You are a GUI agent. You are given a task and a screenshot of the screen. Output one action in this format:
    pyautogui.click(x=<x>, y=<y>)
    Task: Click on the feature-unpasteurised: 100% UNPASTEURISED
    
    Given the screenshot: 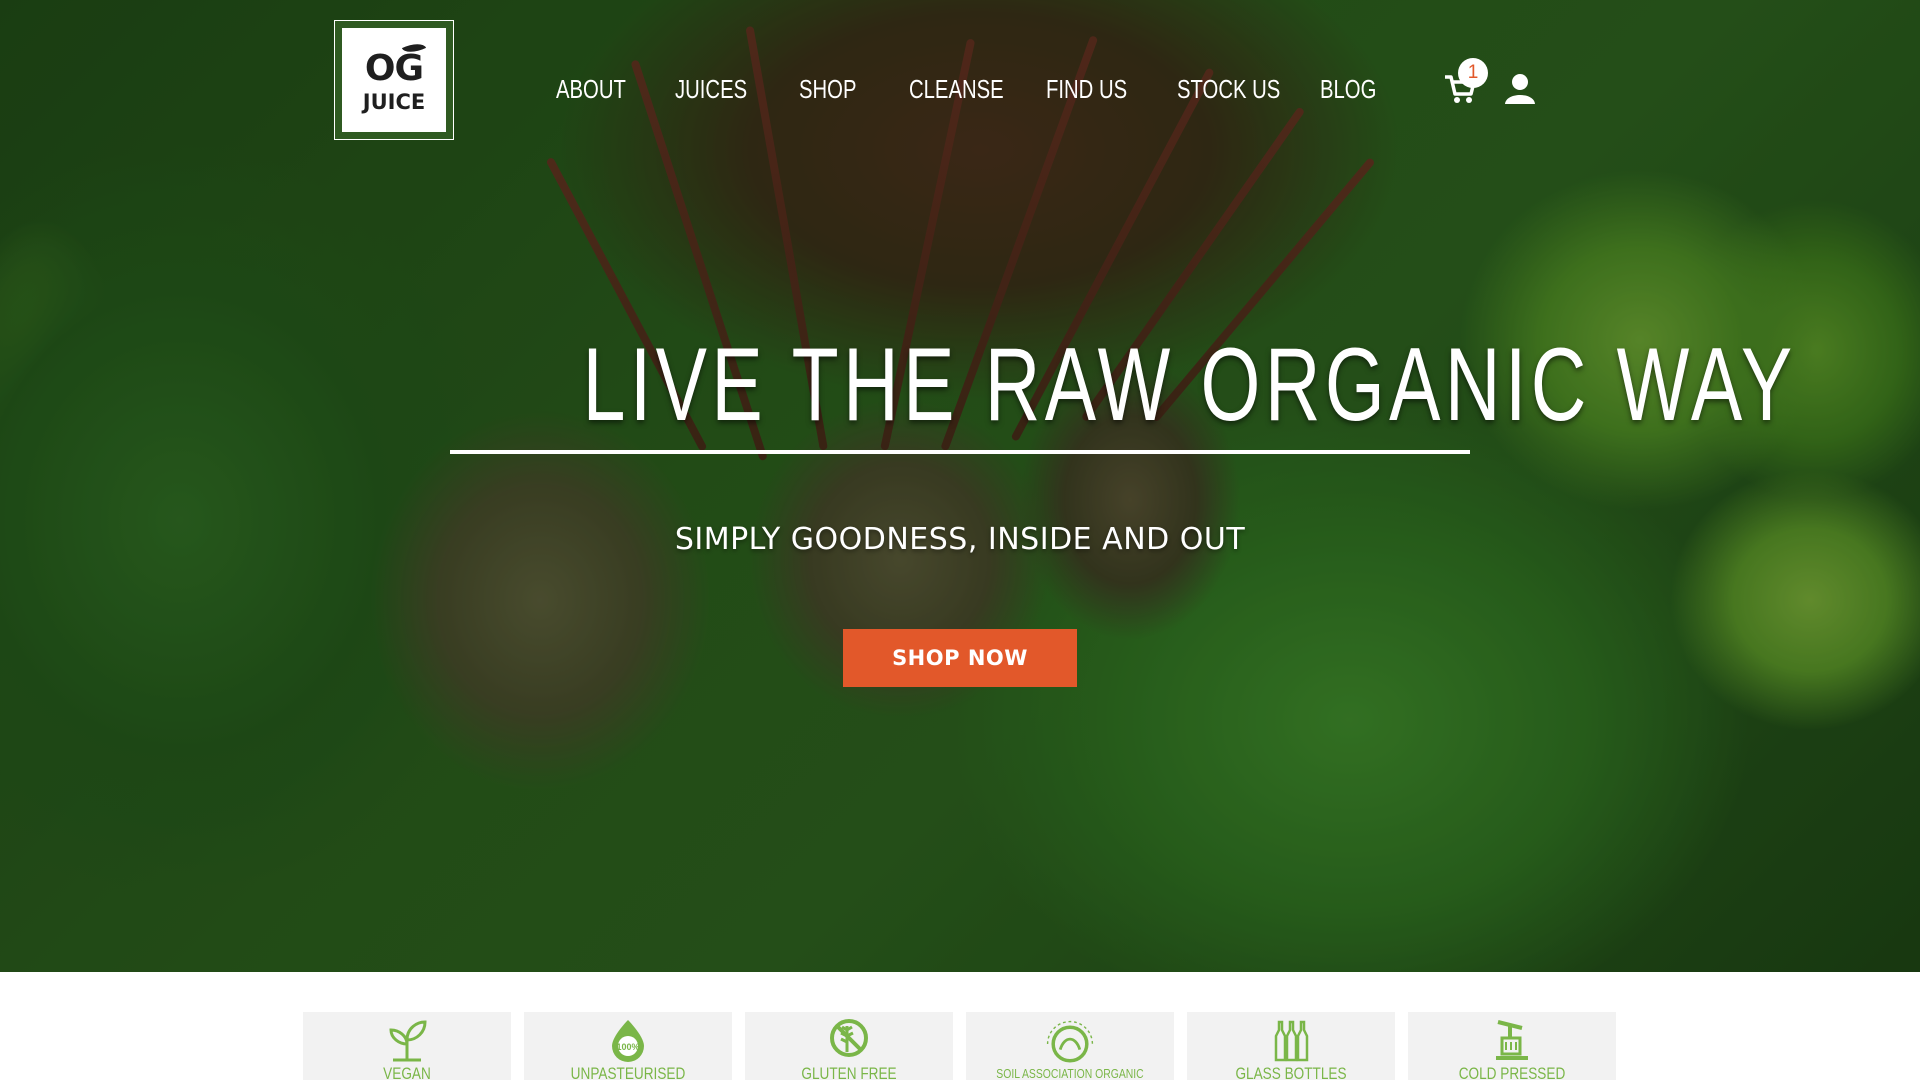 What is the action you would take?
    pyautogui.click(x=628, y=1046)
    